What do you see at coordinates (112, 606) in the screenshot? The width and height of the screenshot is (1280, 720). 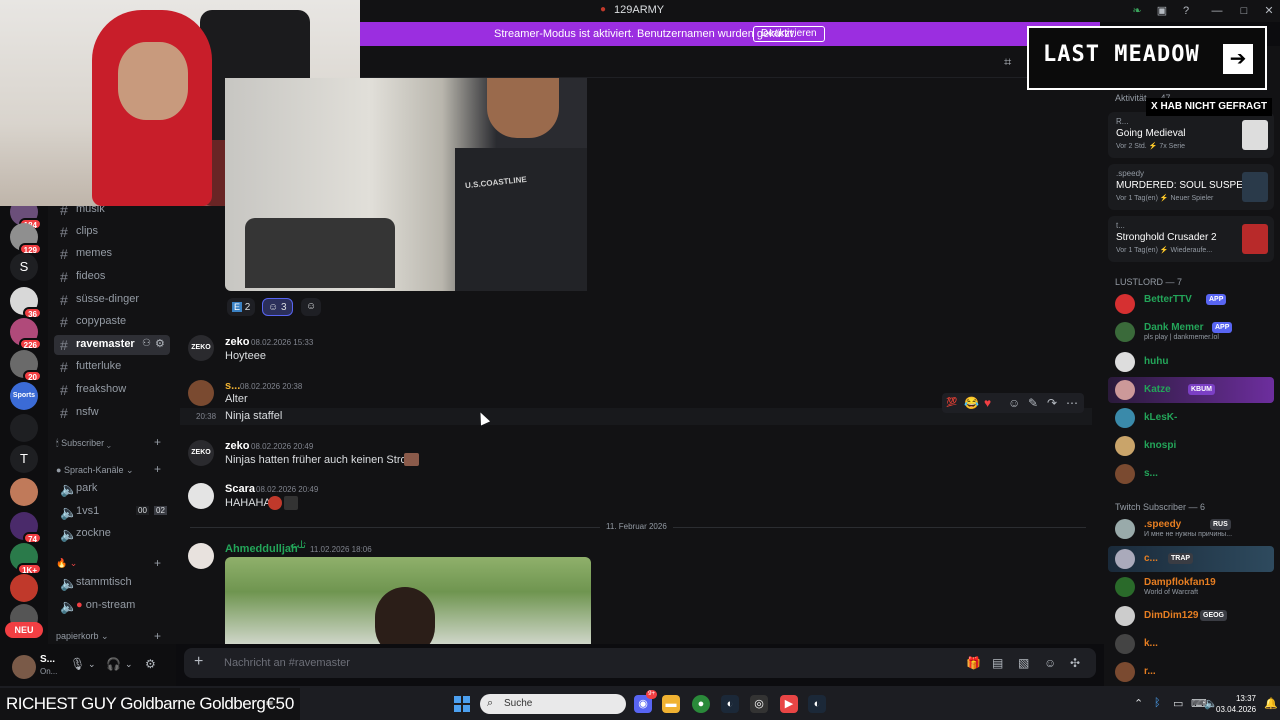 I see `voice-channel-on-stream: 🔈 ● on-stream` at bounding box center [112, 606].